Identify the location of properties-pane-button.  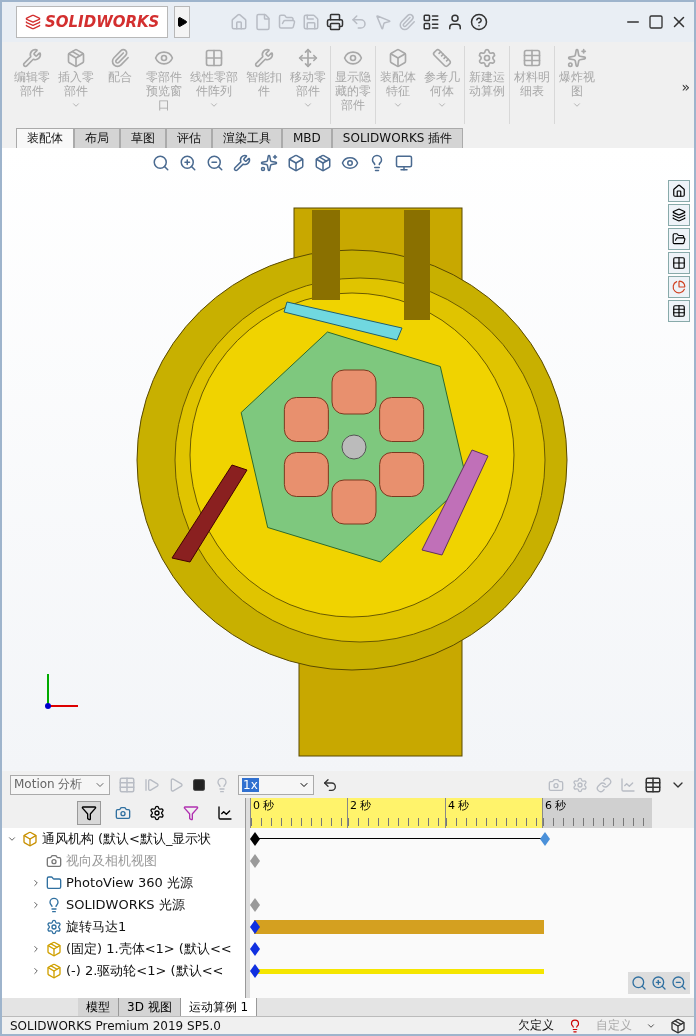
(679, 310).